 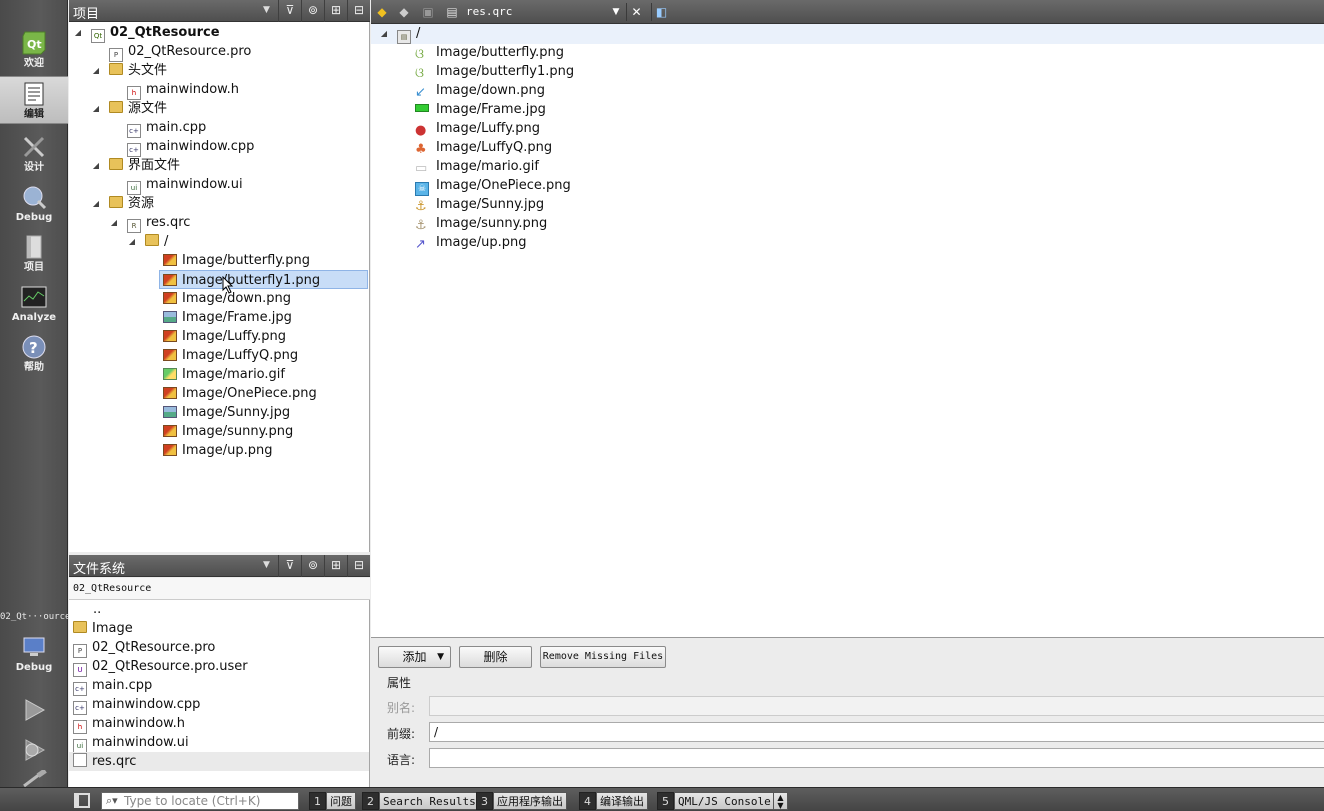 What do you see at coordinates (185, 185) in the screenshot?
I see `tree-item-ui-file: ui mainwindow.ui` at bounding box center [185, 185].